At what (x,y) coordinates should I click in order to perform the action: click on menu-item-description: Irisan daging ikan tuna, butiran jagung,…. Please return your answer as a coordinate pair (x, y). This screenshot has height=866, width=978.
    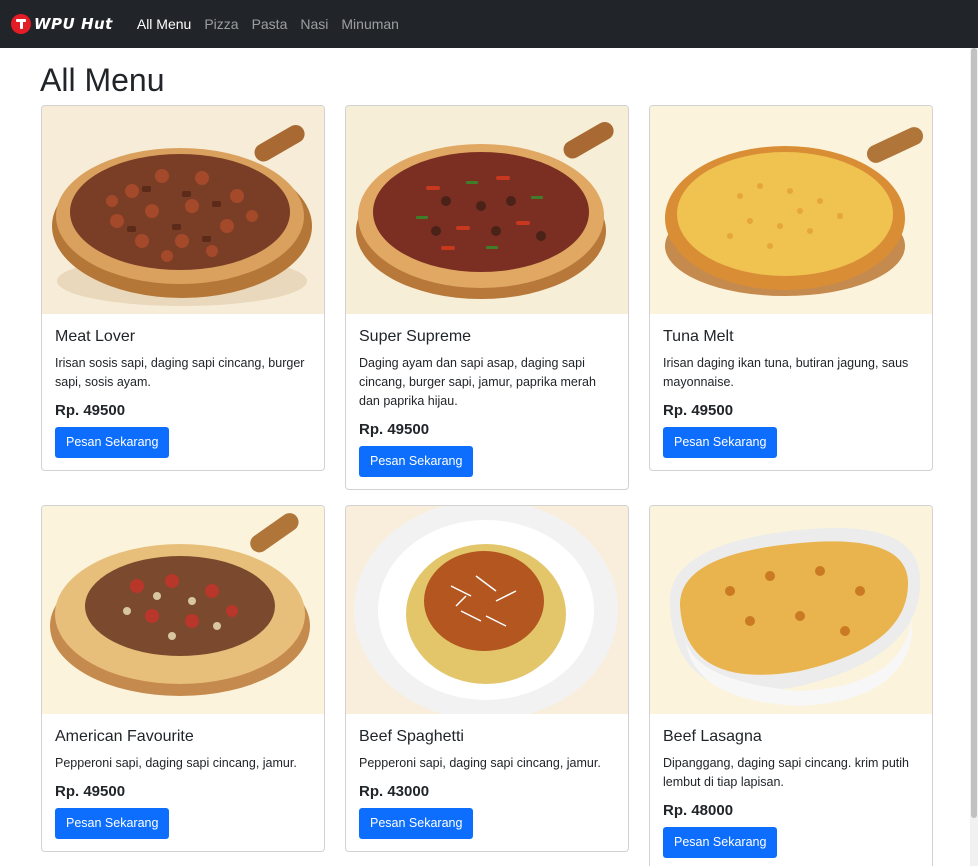
    Looking at the image, I should click on (786, 372).